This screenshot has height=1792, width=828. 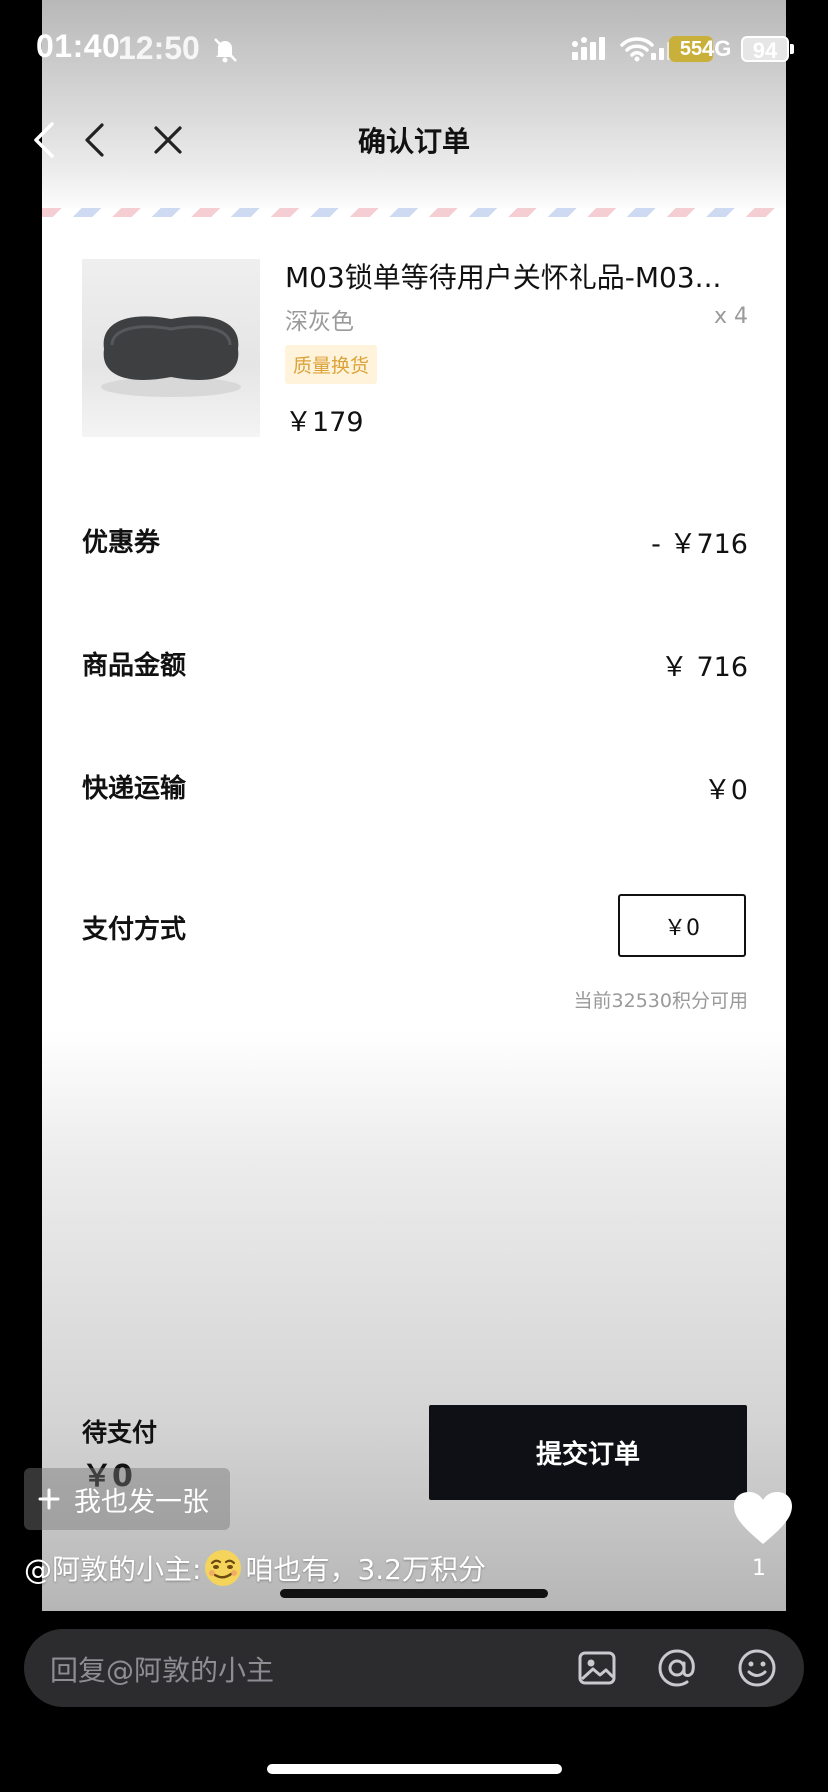 I want to click on payment-method-value: ￥0, so click(x=682, y=928).